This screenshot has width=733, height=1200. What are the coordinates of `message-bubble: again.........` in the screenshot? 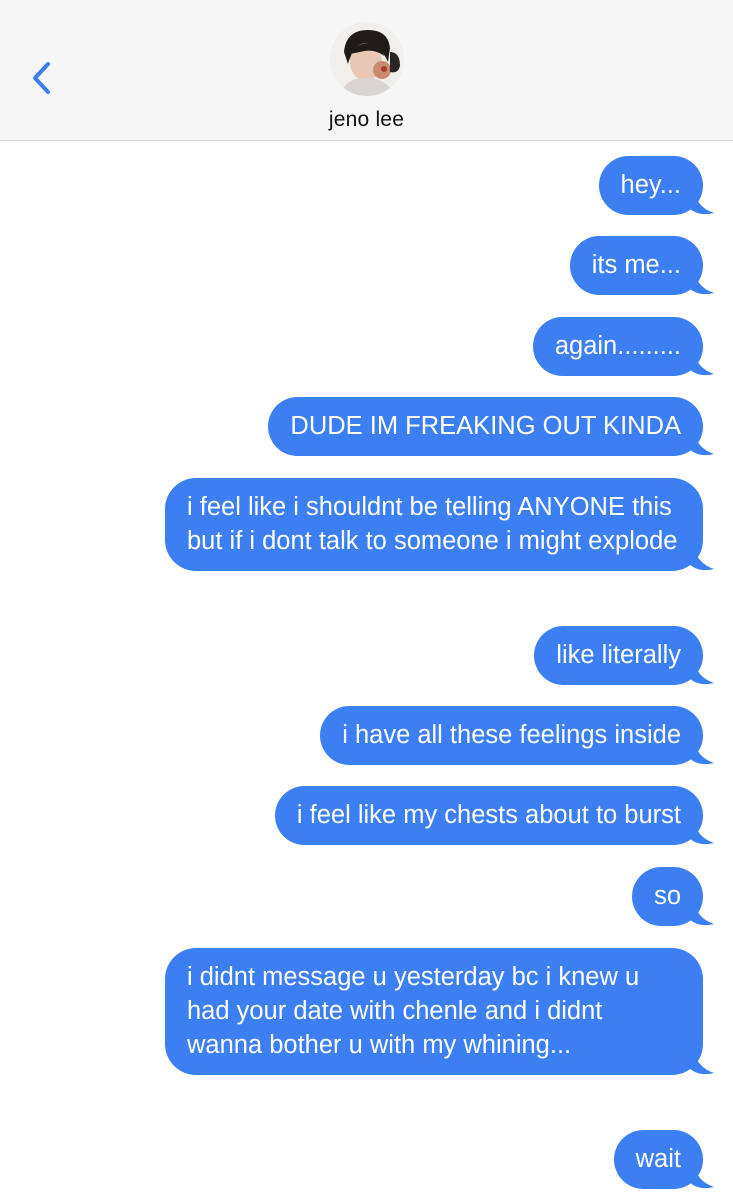 It's located at (623, 346).